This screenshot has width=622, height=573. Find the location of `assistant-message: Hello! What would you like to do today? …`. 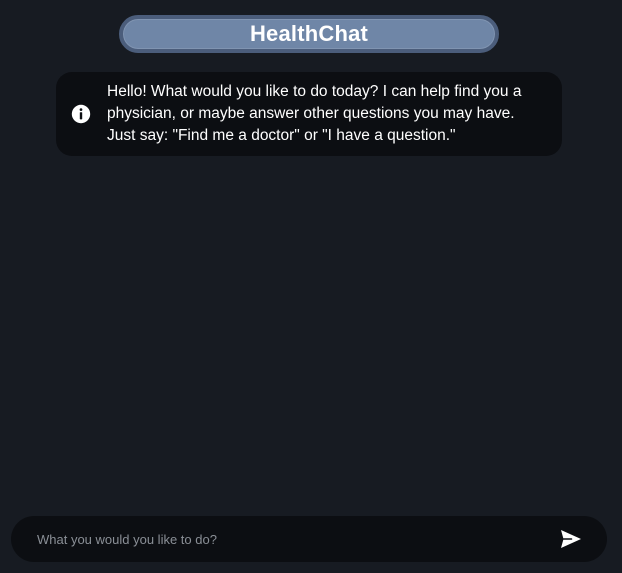

assistant-message: Hello! What would you like to do today? … is located at coordinates (309, 114).